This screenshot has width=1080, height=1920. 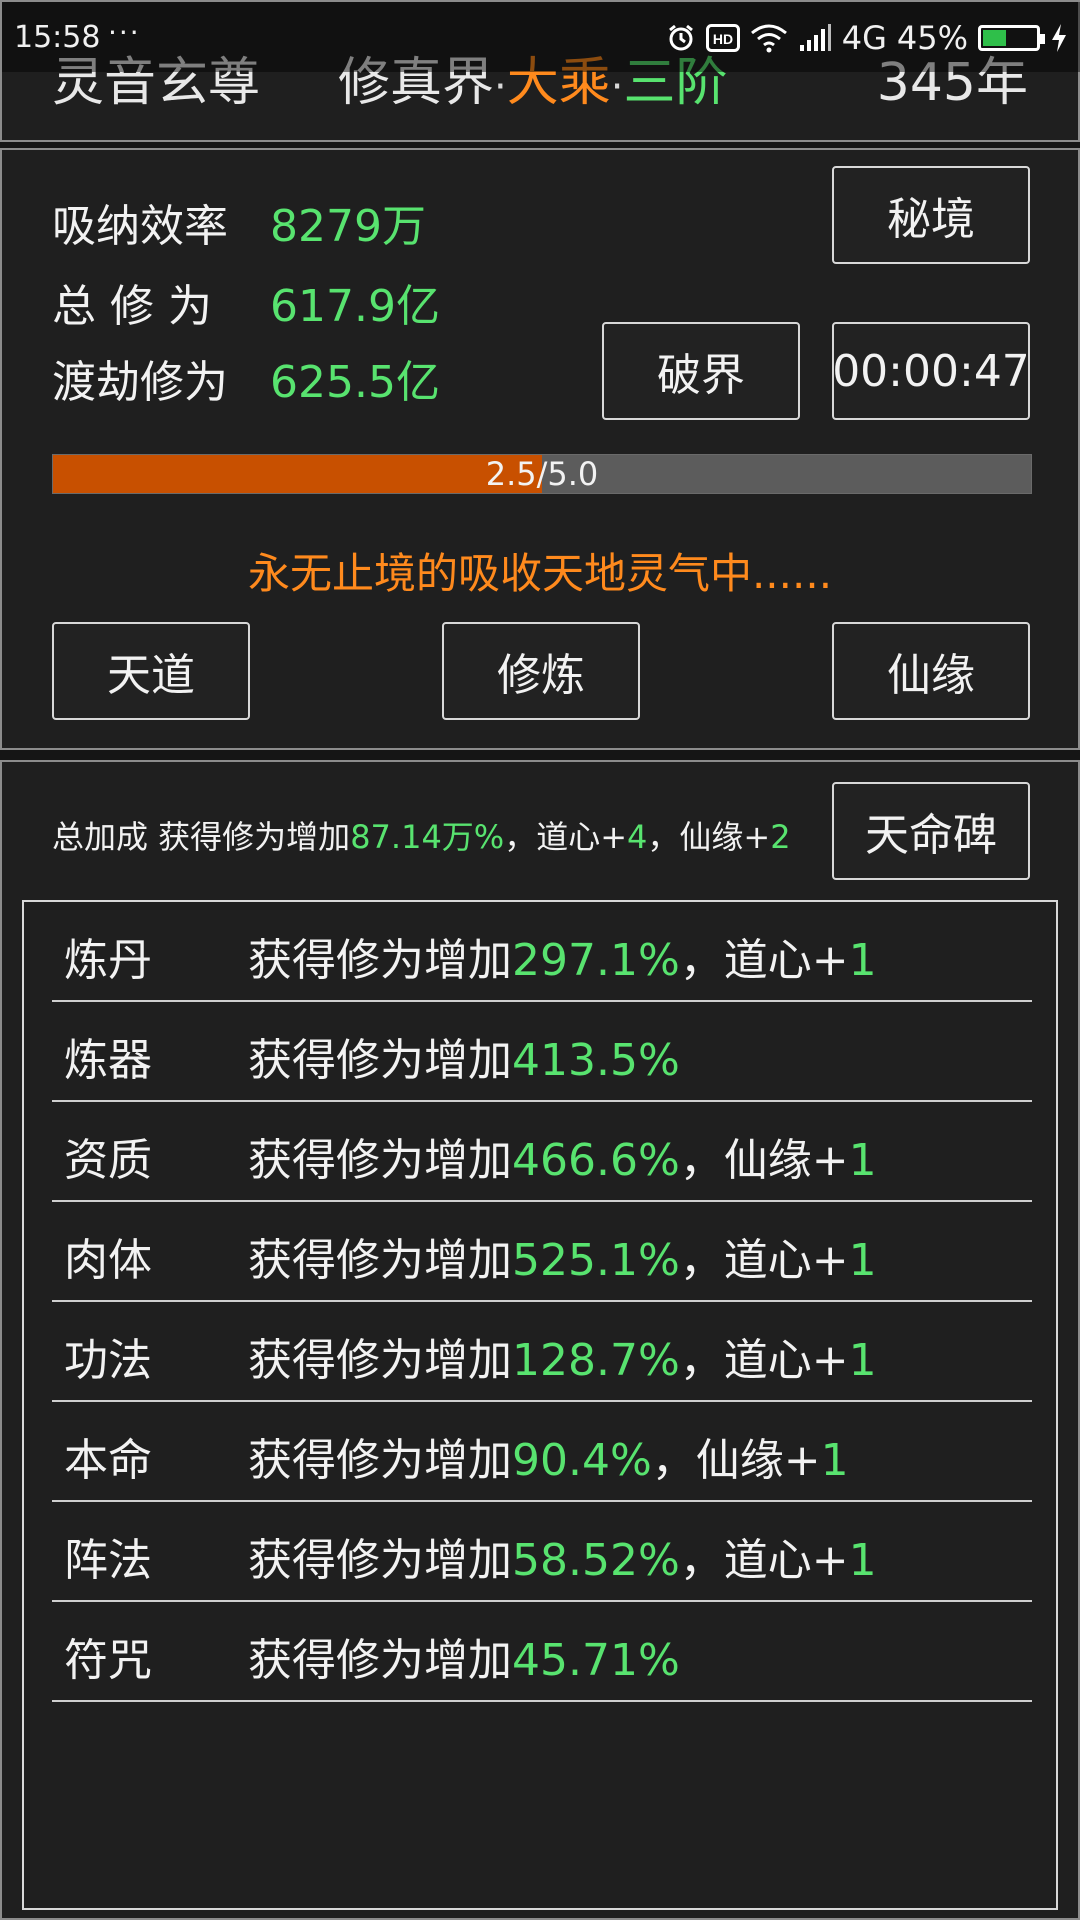 I want to click on bonus-percent: 525.1%, so click(x=596, y=1260).